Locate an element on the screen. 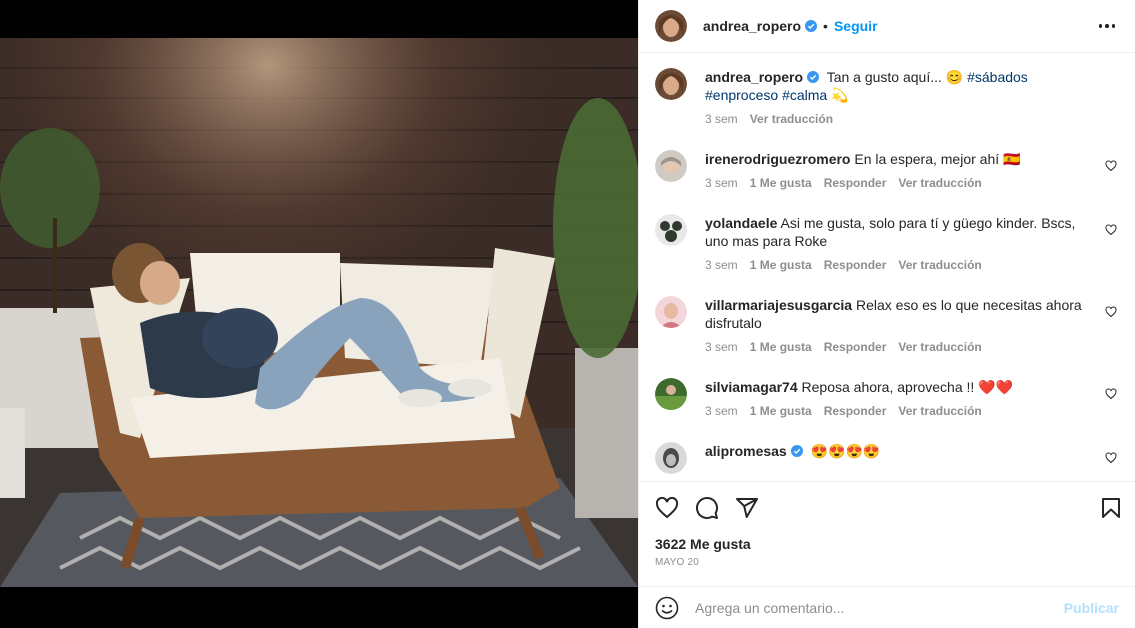 The image size is (1135, 628). post-header: andrea_ropero • Seguir is located at coordinates (887, 26).